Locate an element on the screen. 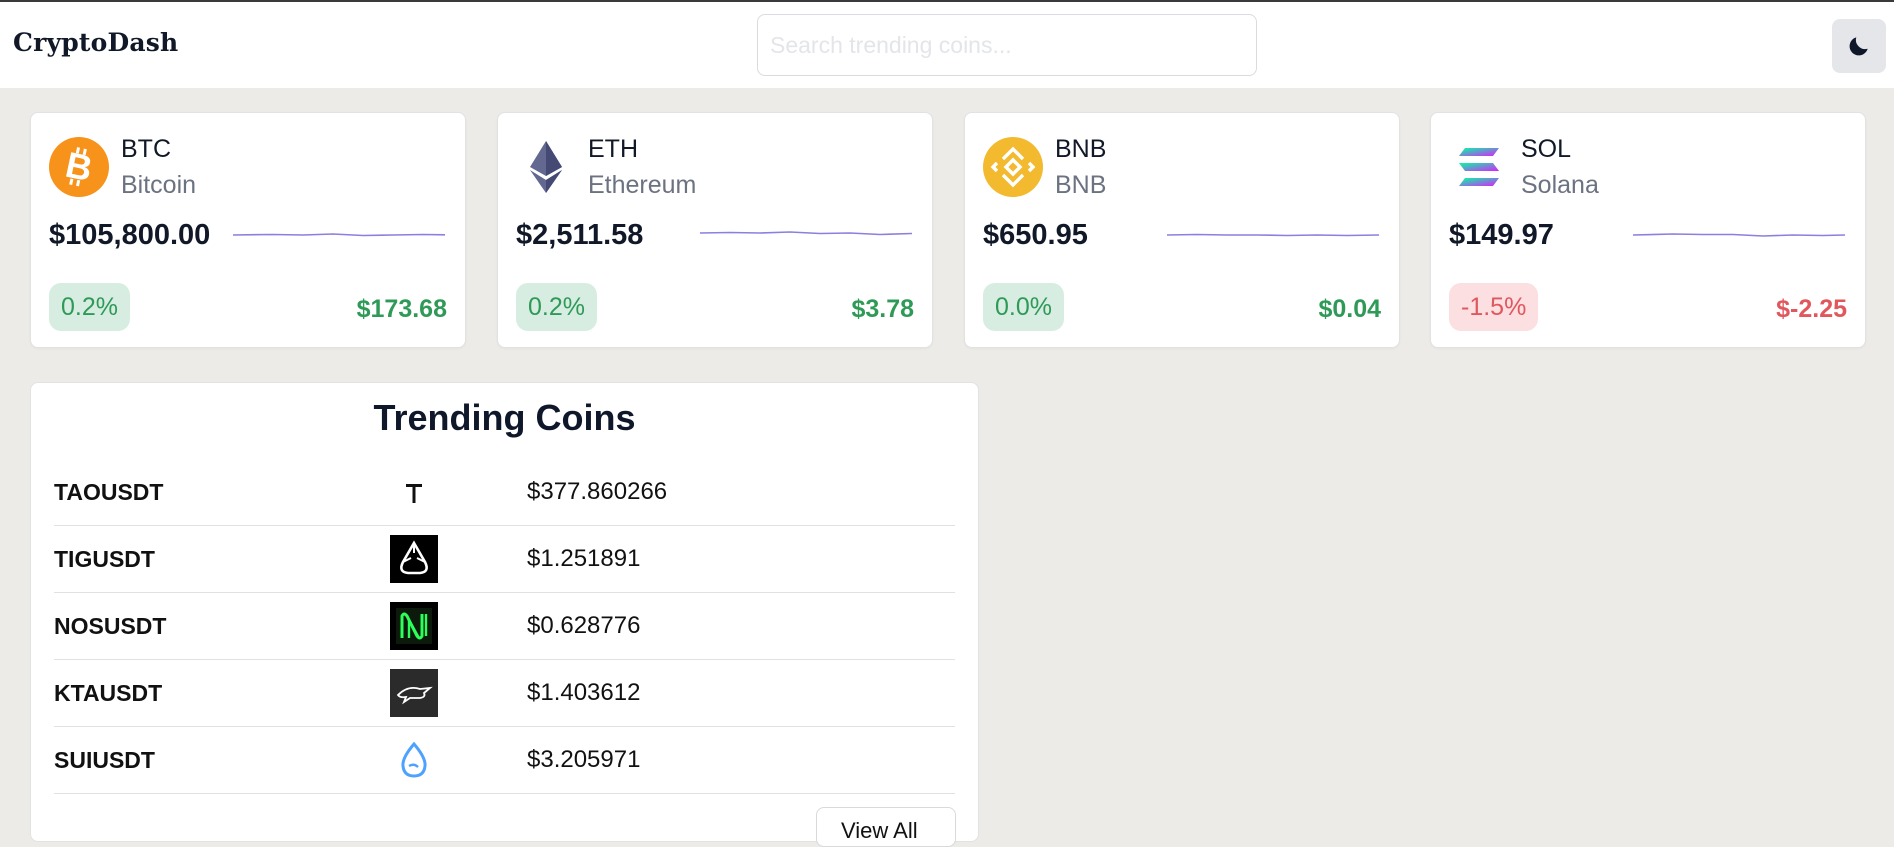 This screenshot has height=847, width=1894. coin-symbol: SOL is located at coordinates (1546, 149).